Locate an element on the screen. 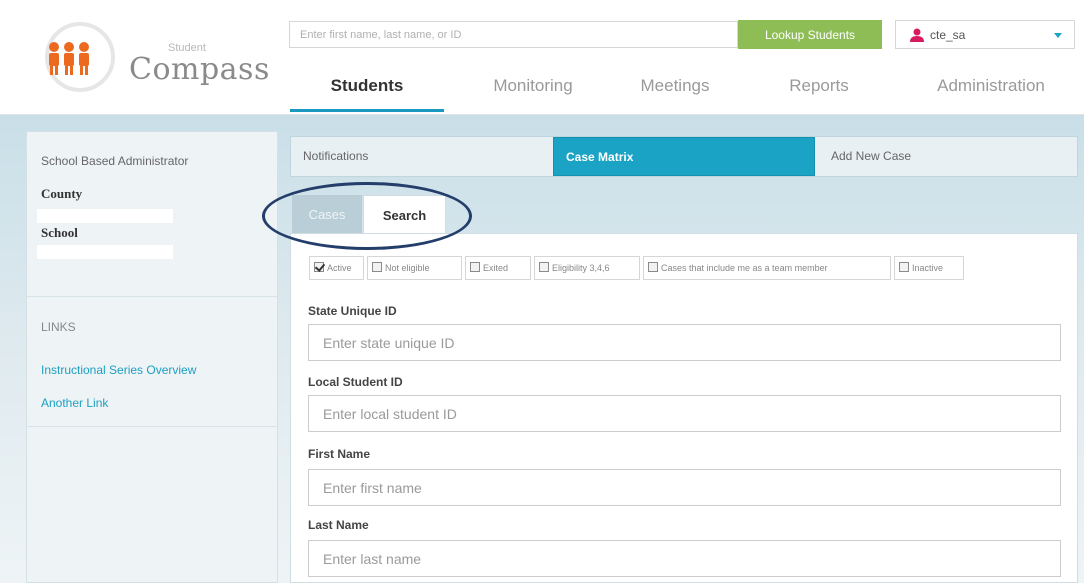 The image size is (1084, 583). filter-inactive: Inactive is located at coordinates (929, 268).